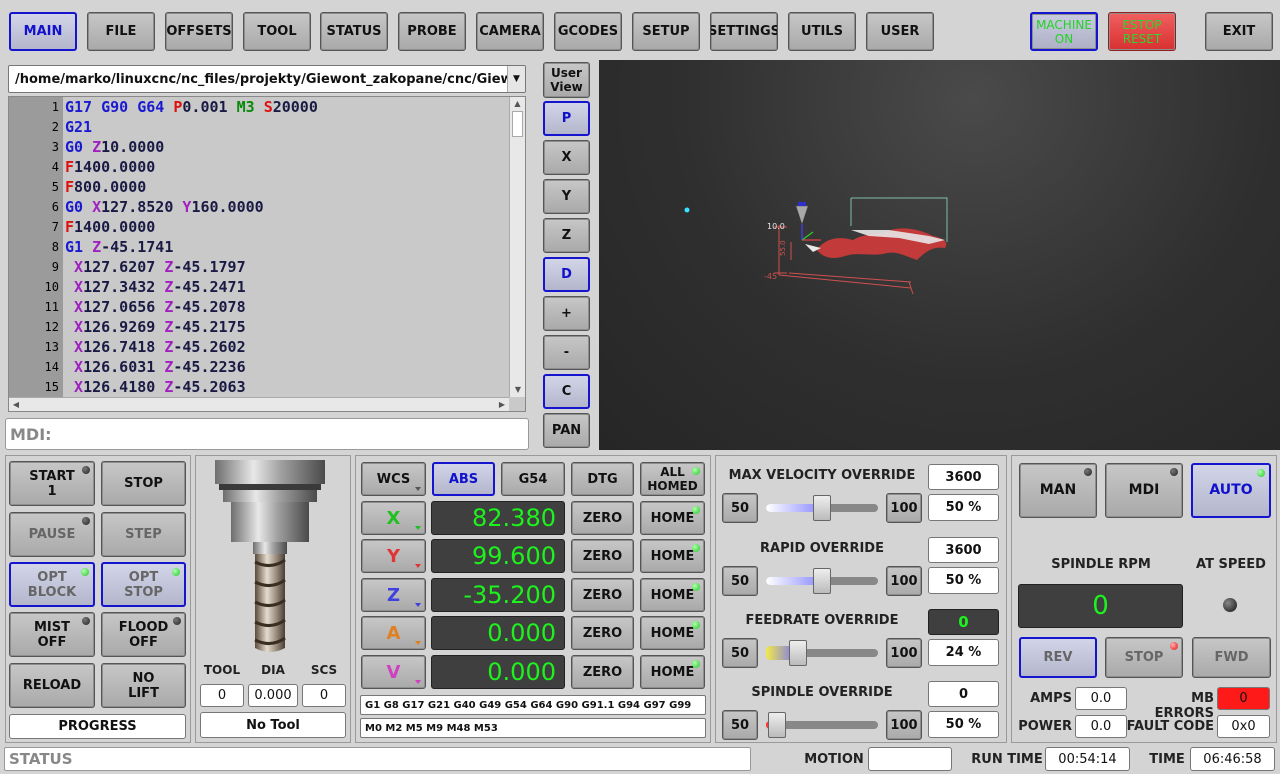  What do you see at coordinates (43, 31) in the screenshot?
I see `nav-tab-main: MAIN` at bounding box center [43, 31].